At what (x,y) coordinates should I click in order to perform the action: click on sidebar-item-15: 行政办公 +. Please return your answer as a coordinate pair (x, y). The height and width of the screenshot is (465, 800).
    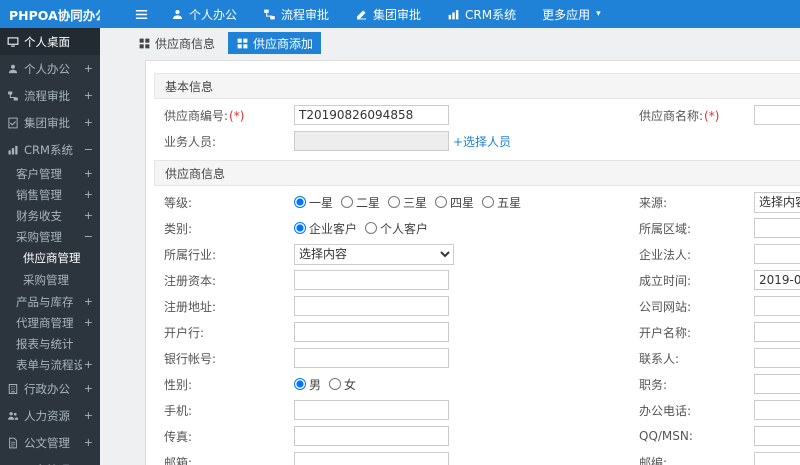
    Looking at the image, I should click on (50, 388).